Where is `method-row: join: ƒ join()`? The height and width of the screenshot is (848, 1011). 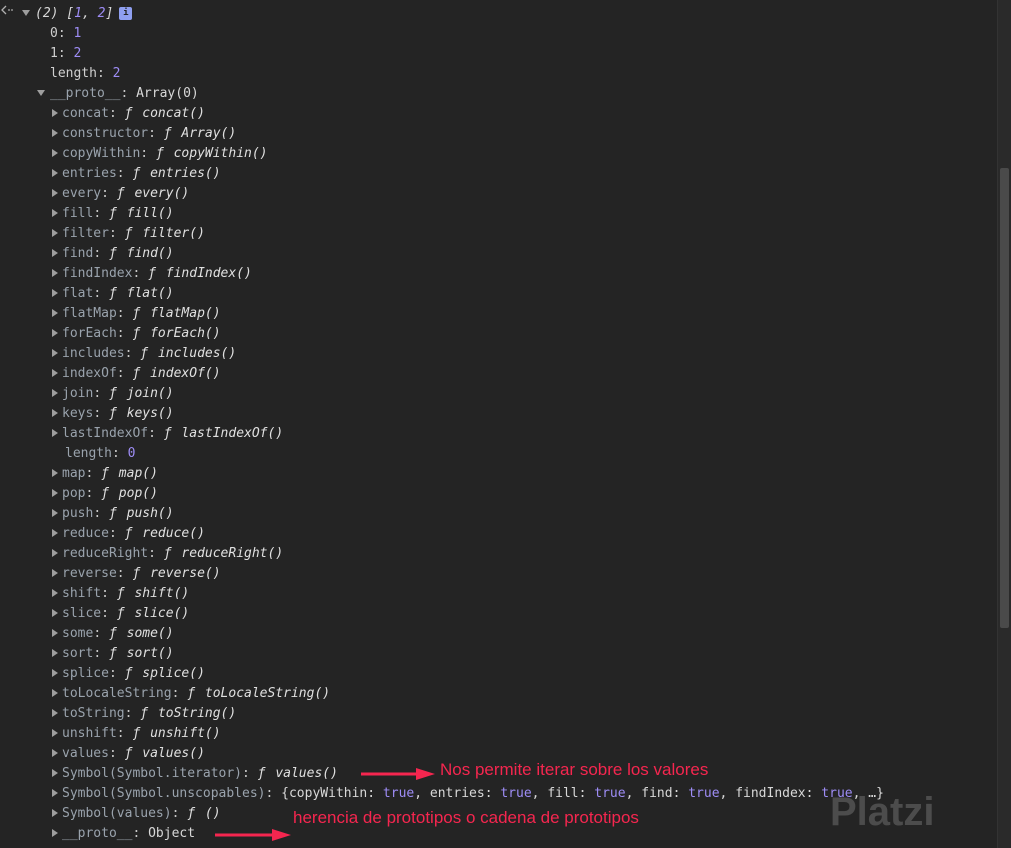 method-row: join: ƒ join() is located at coordinates (113, 394).